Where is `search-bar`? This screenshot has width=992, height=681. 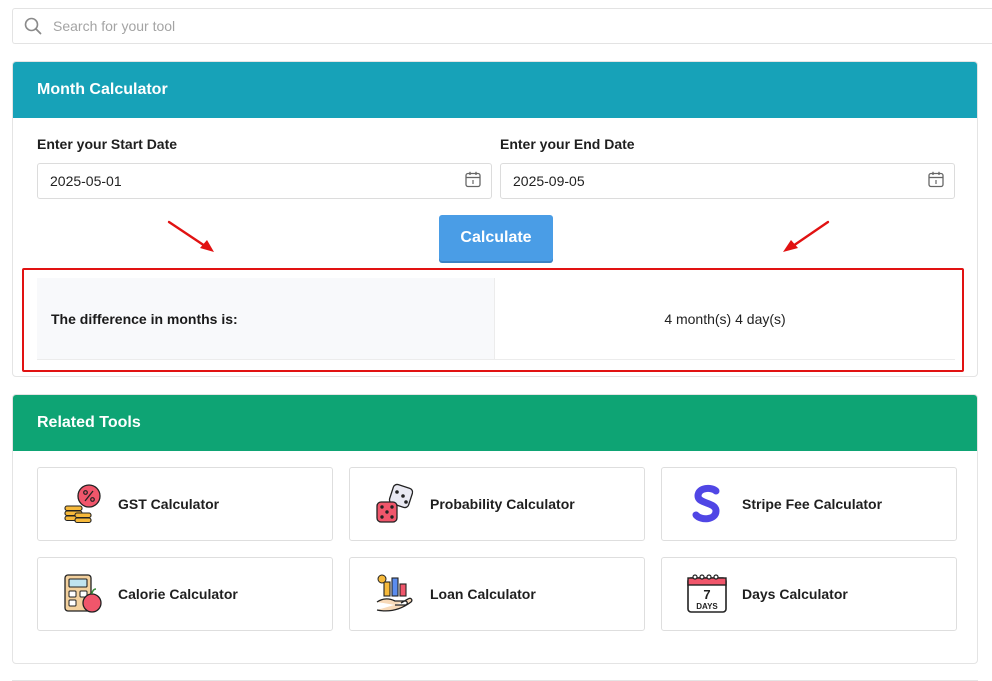 search-bar is located at coordinates (502, 26).